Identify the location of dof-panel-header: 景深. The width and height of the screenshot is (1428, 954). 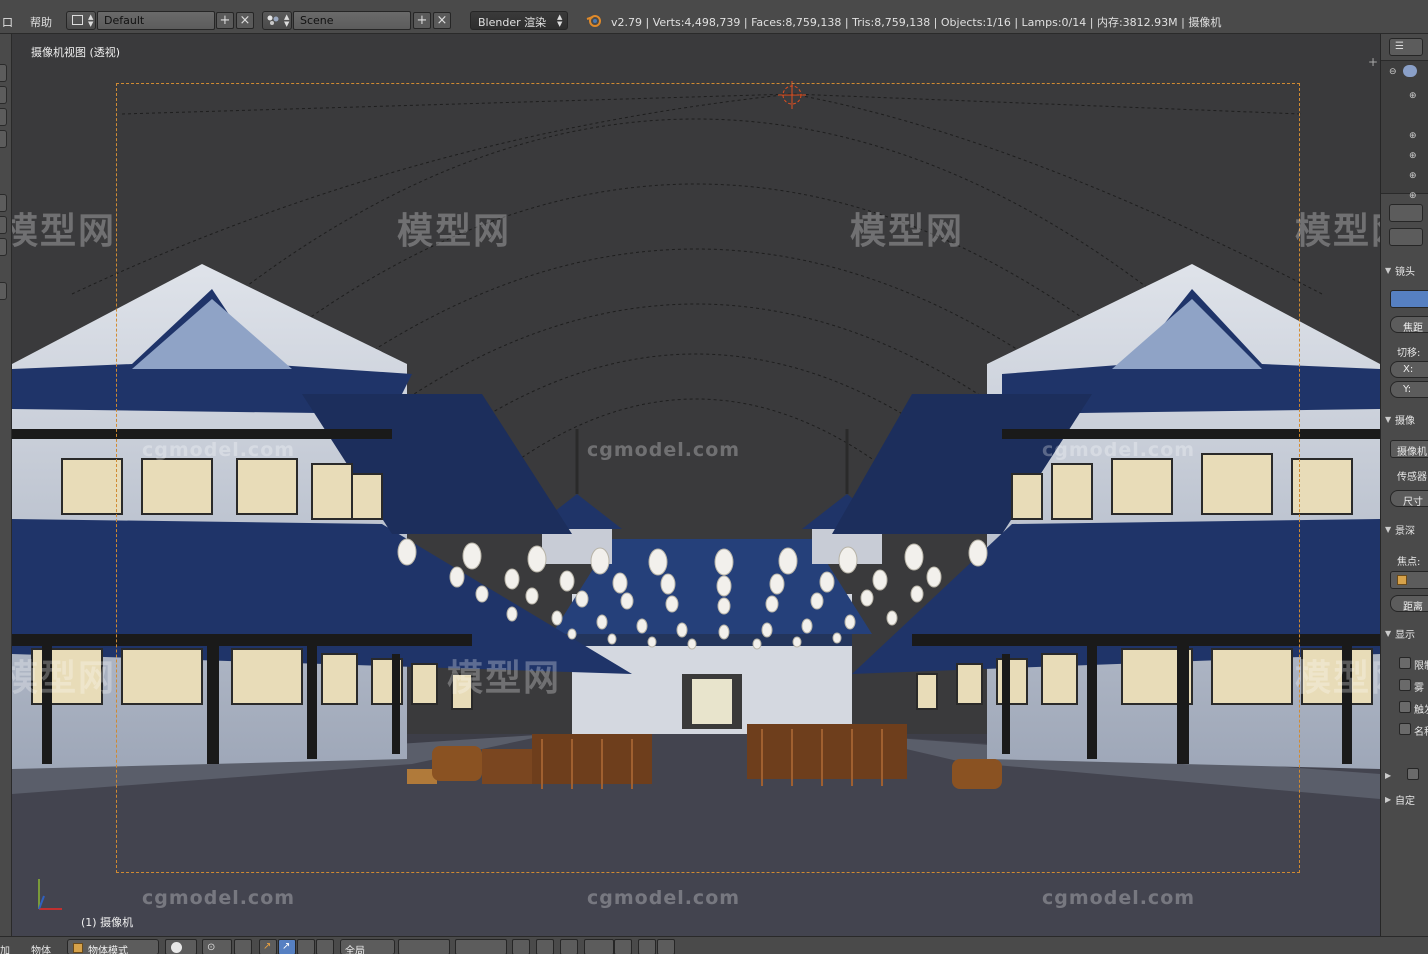
(1405, 529).